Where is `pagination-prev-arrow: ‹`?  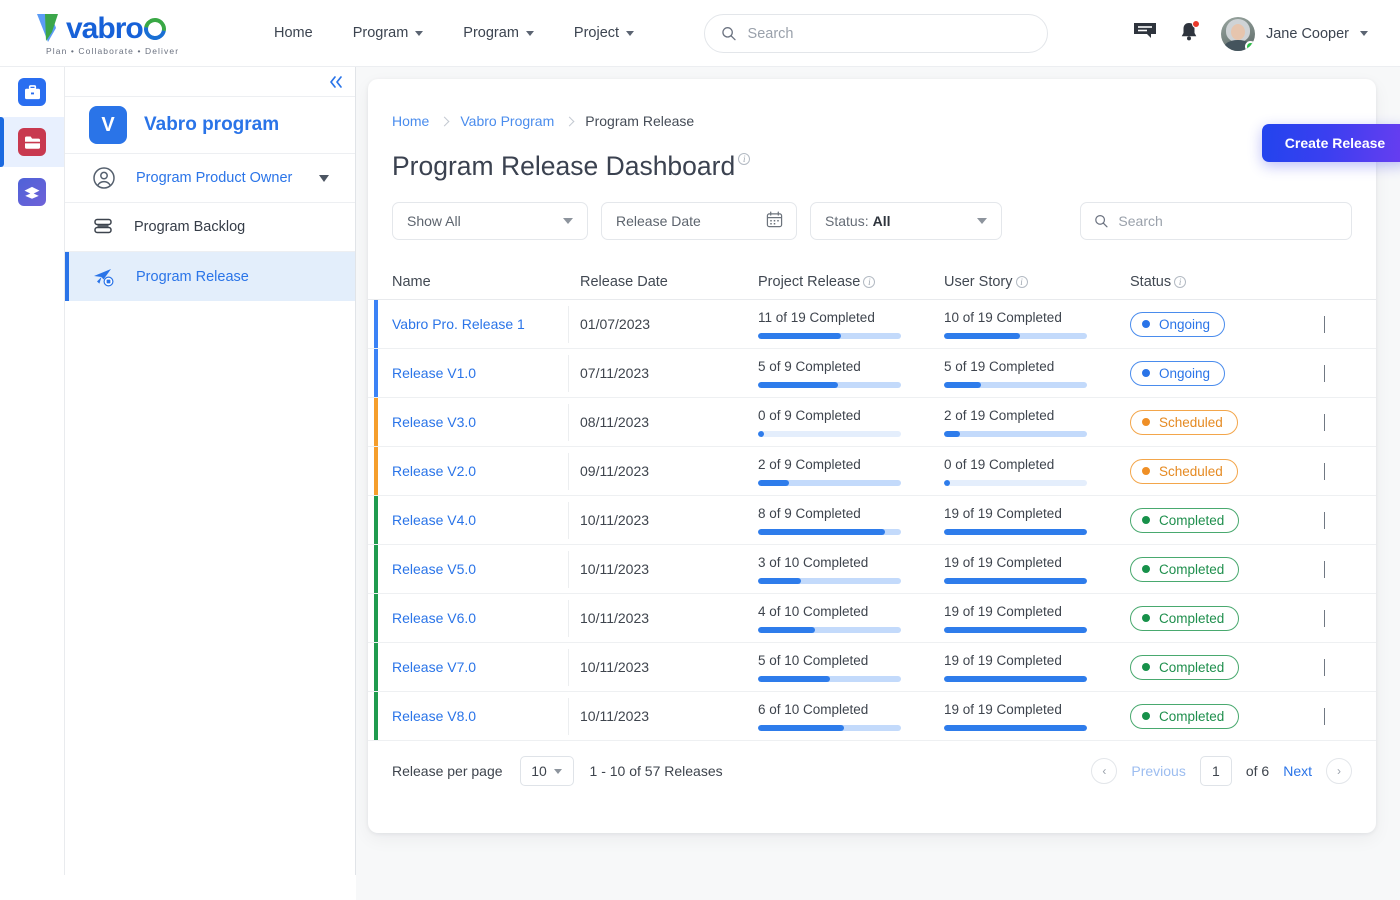
pagination-prev-arrow: ‹ is located at coordinates (1104, 771).